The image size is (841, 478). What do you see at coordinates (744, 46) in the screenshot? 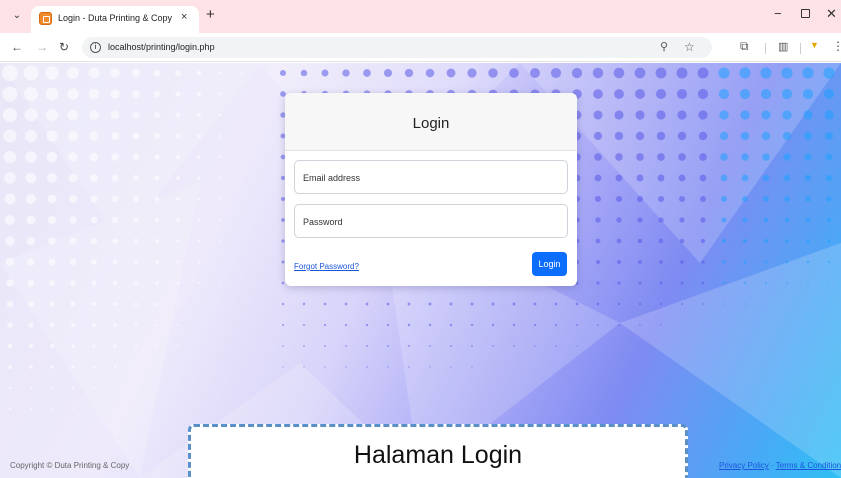
I see `extensions-icon: ⧉` at bounding box center [744, 46].